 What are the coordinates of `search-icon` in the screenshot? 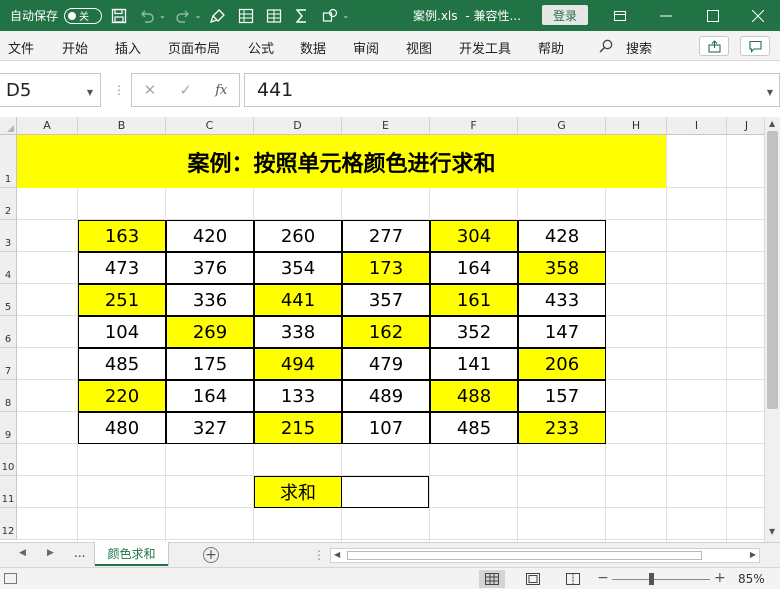 It's located at (606, 46).